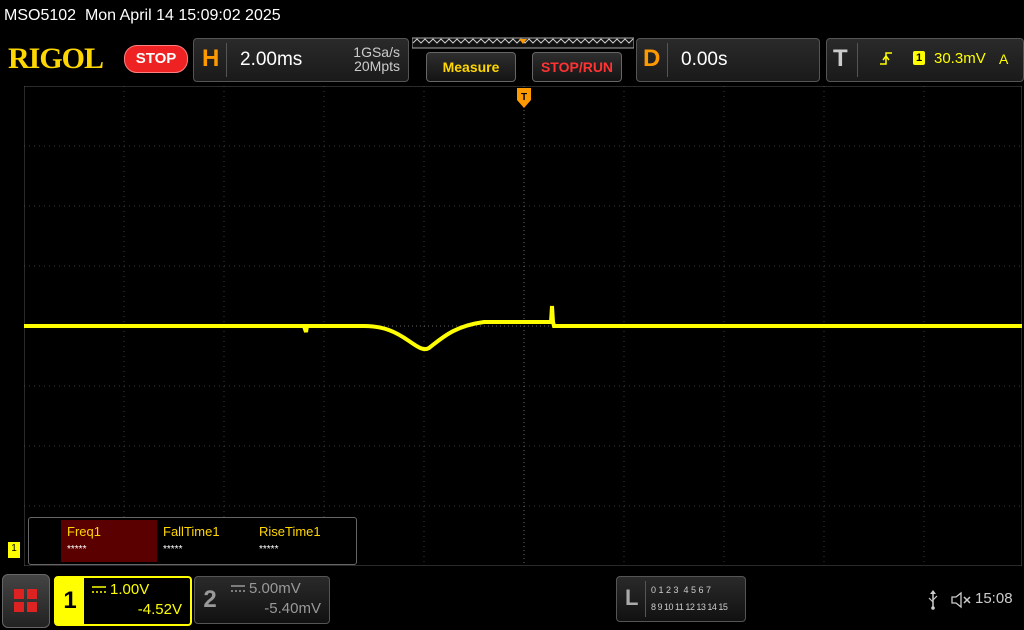  Describe the element at coordinates (376, 52) in the screenshot. I see `sample-rate: 1GSa/s` at that location.